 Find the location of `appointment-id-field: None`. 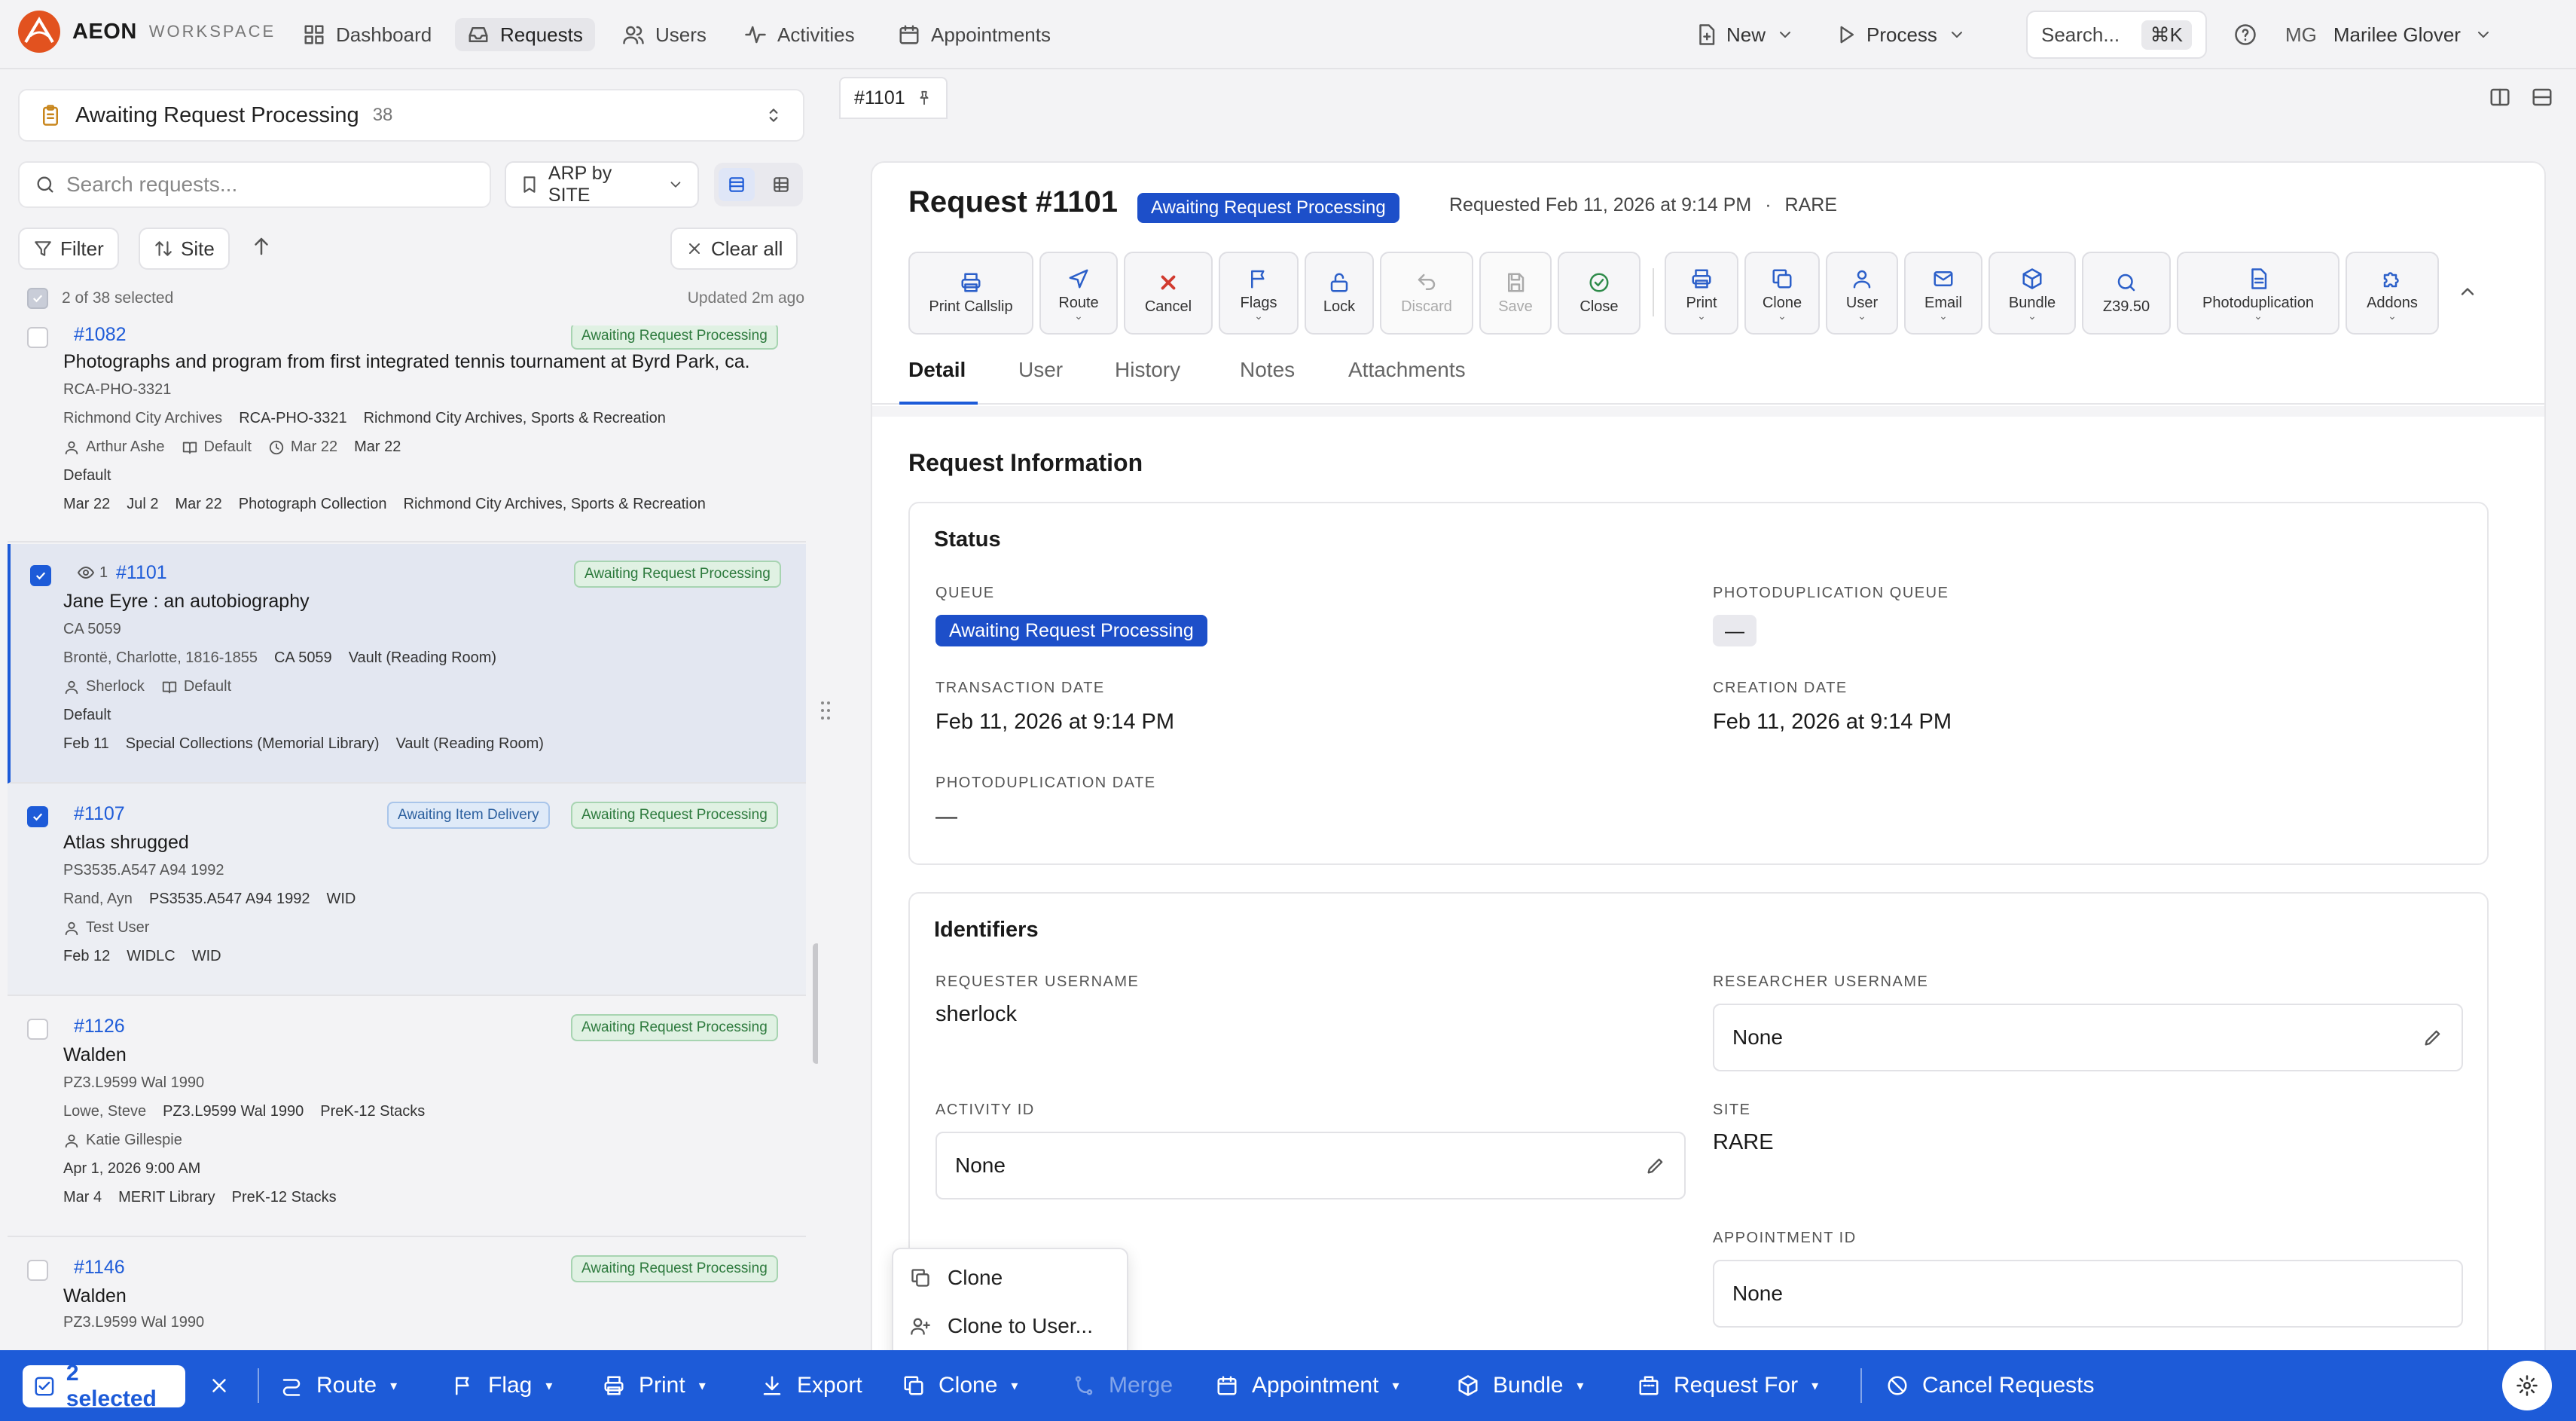

appointment-id-field: None is located at coordinates (2088, 1294).